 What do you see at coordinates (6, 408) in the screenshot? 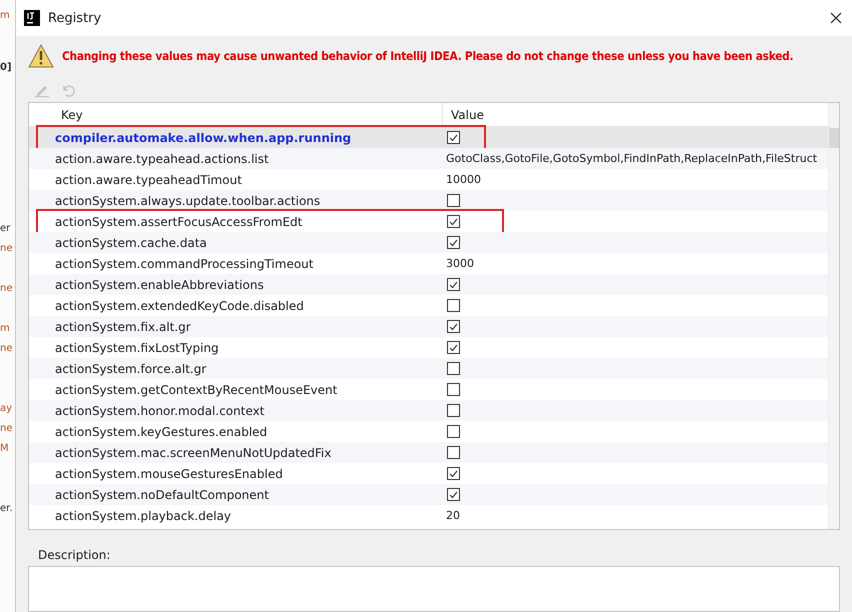
I see `background-text: ay` at bounding box center [6, 408].